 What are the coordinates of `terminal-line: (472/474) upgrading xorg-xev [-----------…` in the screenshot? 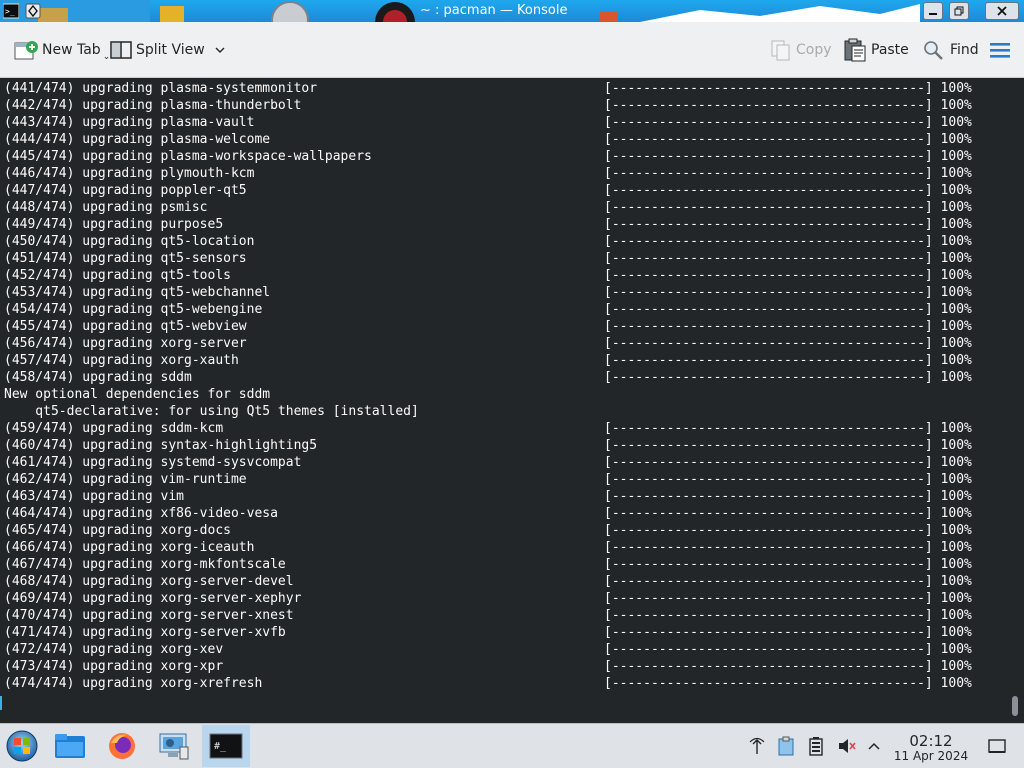 It's located at (504, 649).